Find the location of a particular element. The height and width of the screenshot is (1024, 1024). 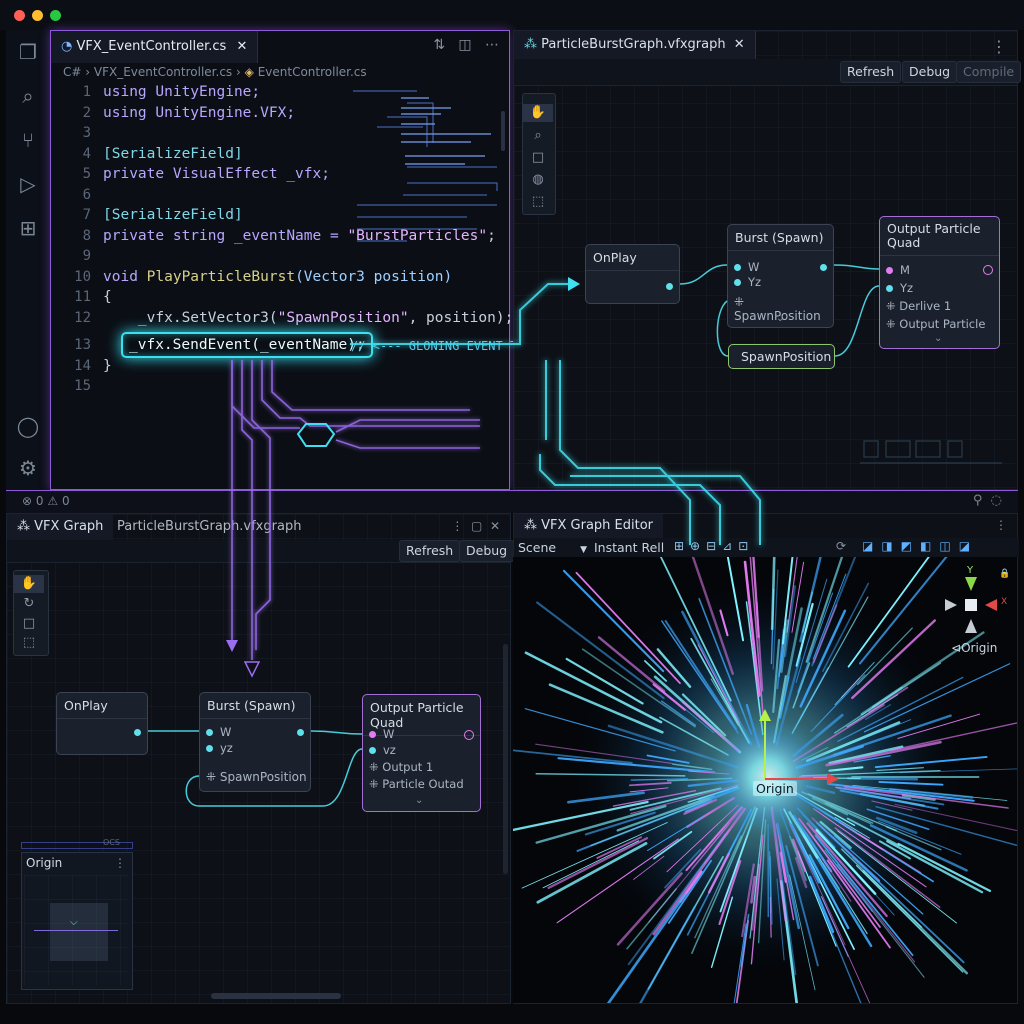

settings-gear-icon: ⚙ is located at coordinates (28, 468).